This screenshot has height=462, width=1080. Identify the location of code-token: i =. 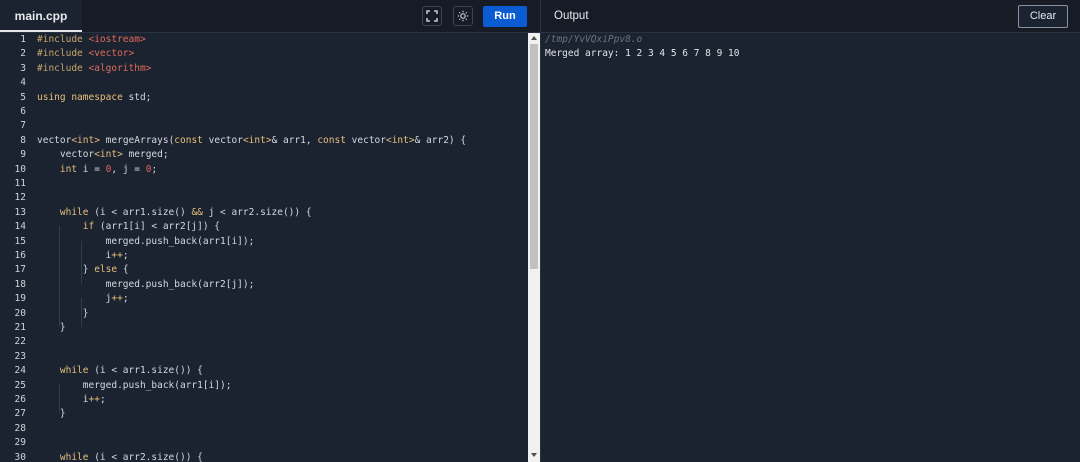
(91, 169).